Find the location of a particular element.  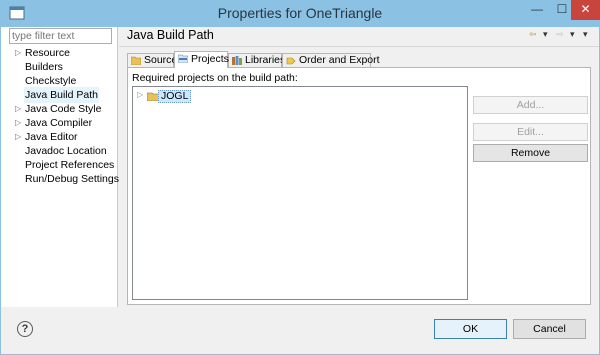

sidebar-item-label: Checkstyle is located at coordinates (51, 81).